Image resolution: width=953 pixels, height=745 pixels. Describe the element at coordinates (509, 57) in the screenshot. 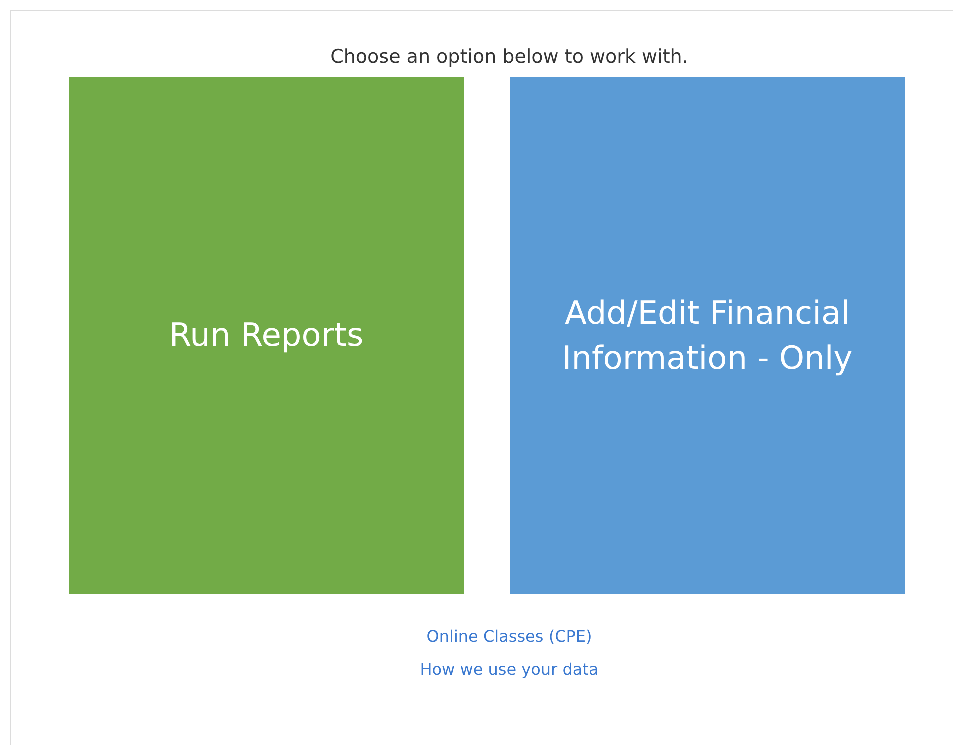

I see `instruction-text: Choose an option below to work with.` at that location.